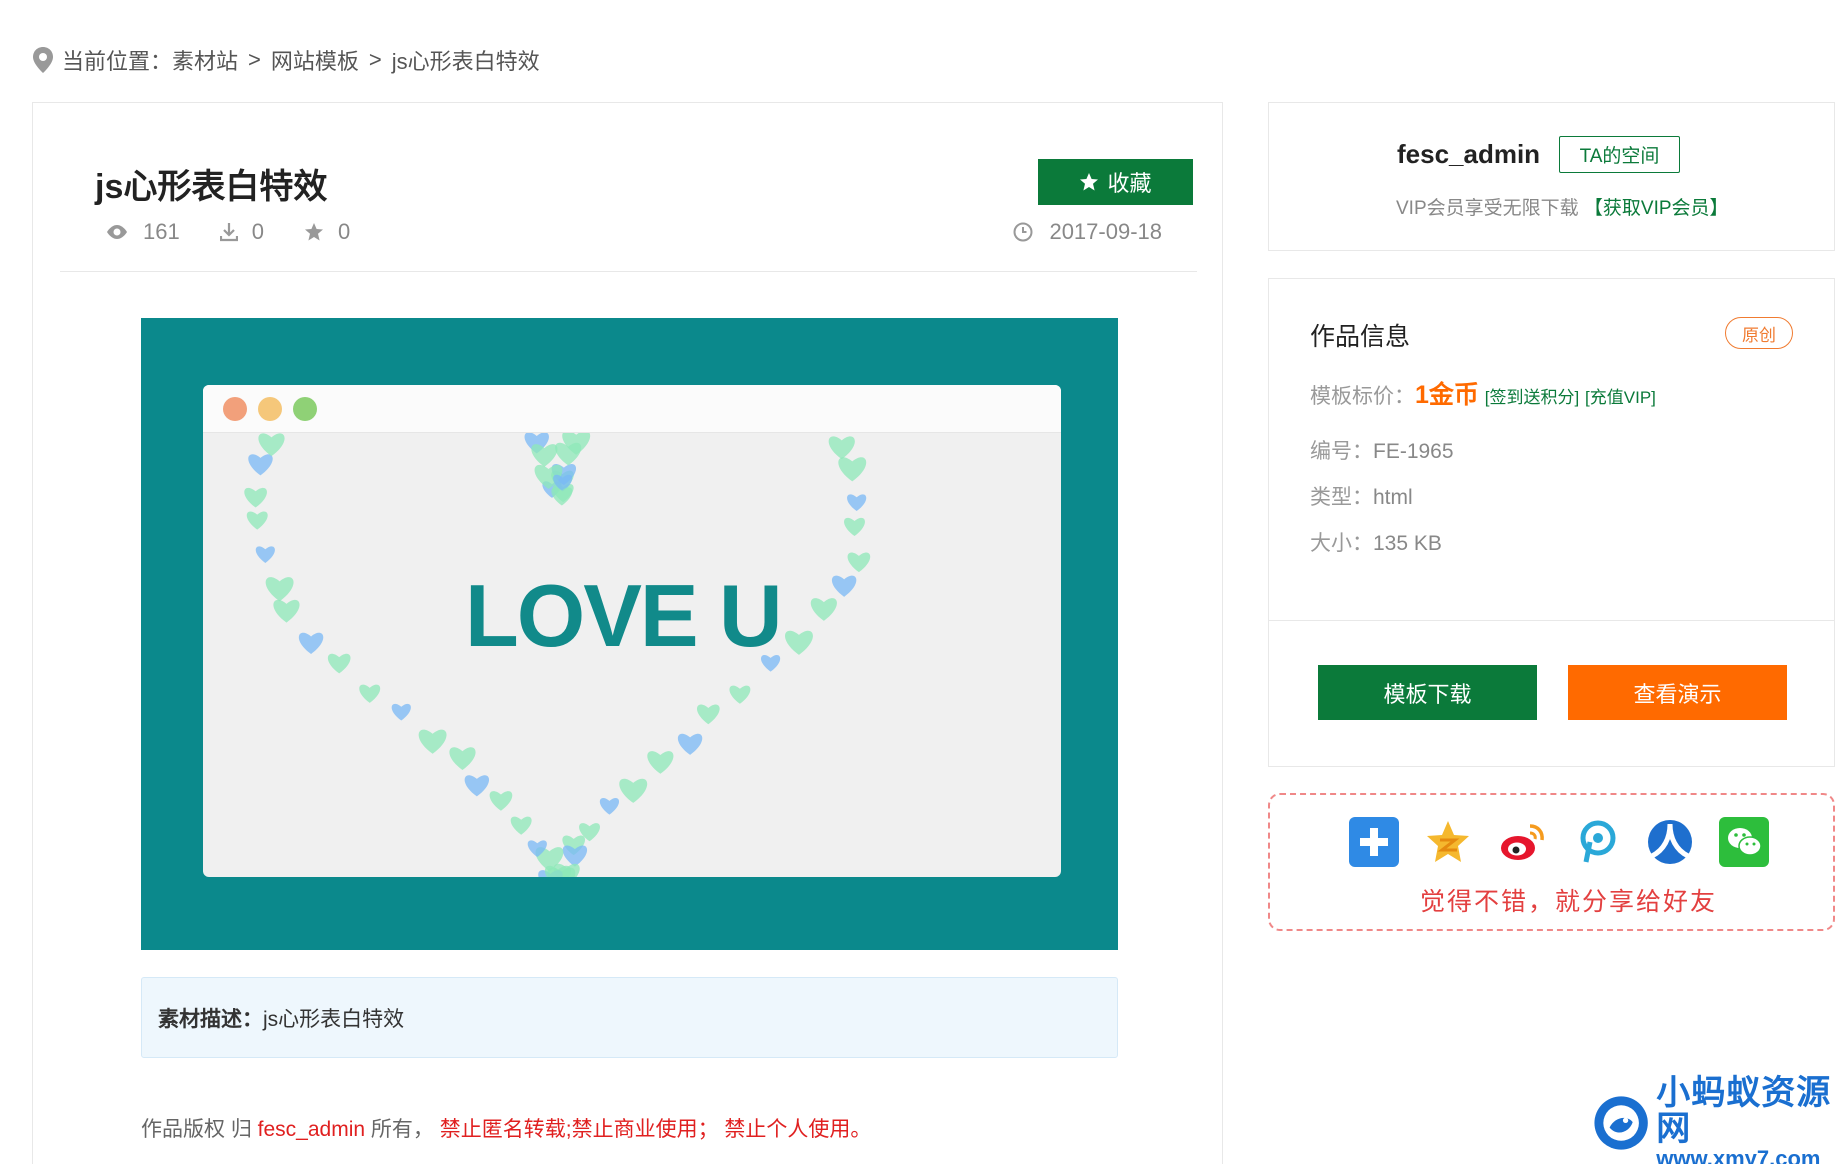 Image resolution: width=1843 pixels, height=1164 pixels. Describe the element at coordinates (1759, 333) in the screenshot. I see `original-badge: 原创` at that location.